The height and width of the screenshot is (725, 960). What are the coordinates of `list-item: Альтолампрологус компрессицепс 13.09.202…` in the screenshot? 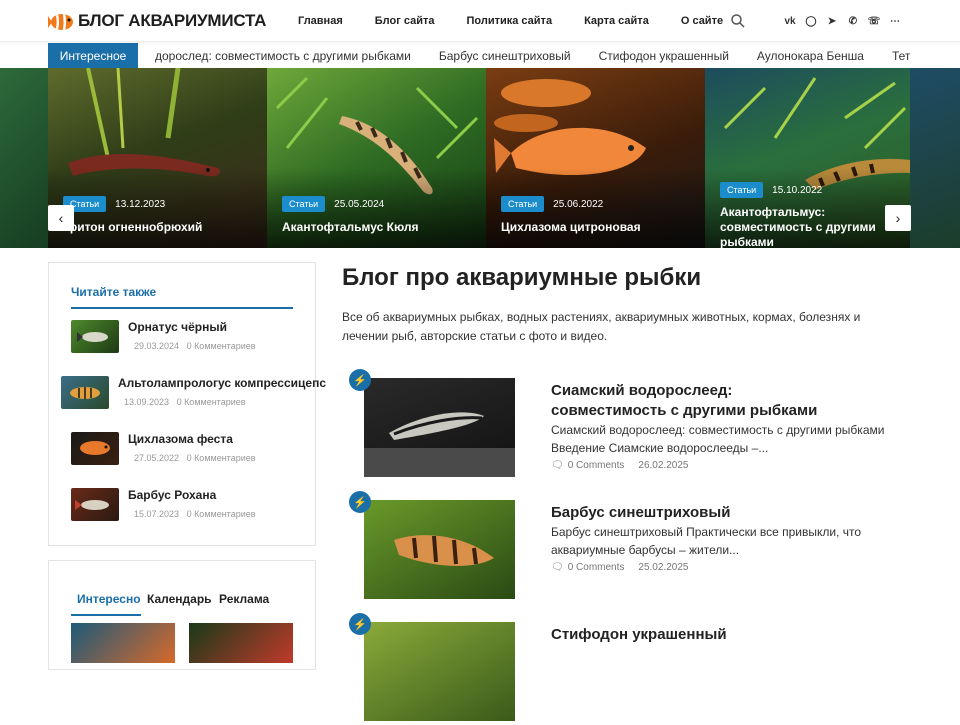 It's located at (193, 393).